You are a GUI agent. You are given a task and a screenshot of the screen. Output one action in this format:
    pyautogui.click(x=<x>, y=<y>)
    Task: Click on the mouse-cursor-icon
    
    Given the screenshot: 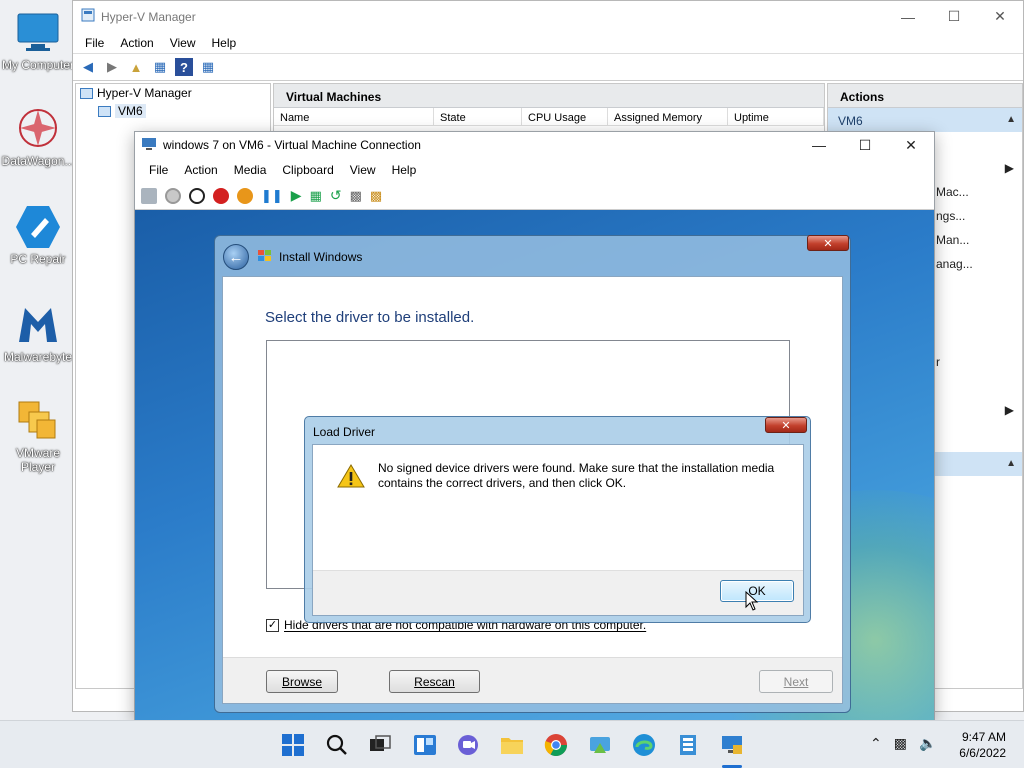 What is the action you would take?
    pyautogui.click(x=752, y=602)
    